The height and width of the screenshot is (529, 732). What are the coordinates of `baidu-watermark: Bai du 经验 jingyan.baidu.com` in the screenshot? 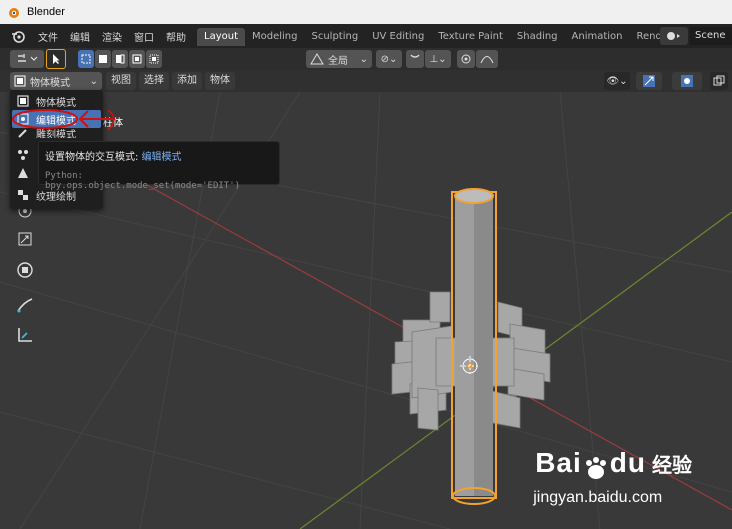 It's located at (612, 476).